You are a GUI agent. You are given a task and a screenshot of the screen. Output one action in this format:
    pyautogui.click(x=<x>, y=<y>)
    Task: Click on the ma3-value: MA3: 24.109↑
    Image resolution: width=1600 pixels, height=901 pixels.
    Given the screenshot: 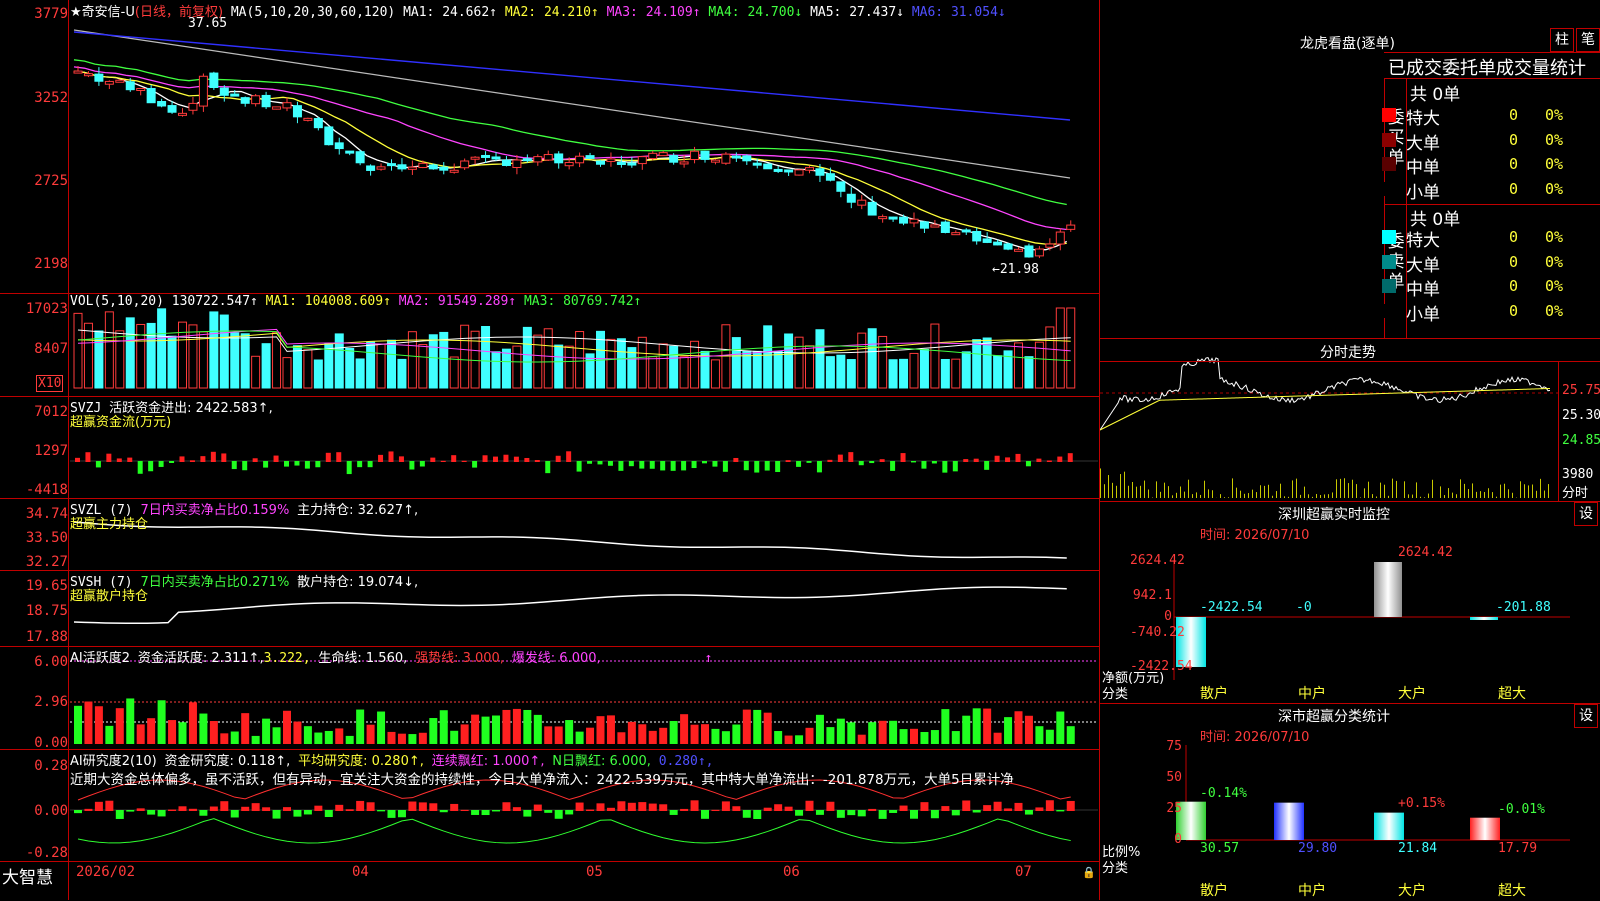 What is the action you would take?
    pyautogui.click(x=654, y=12)
    